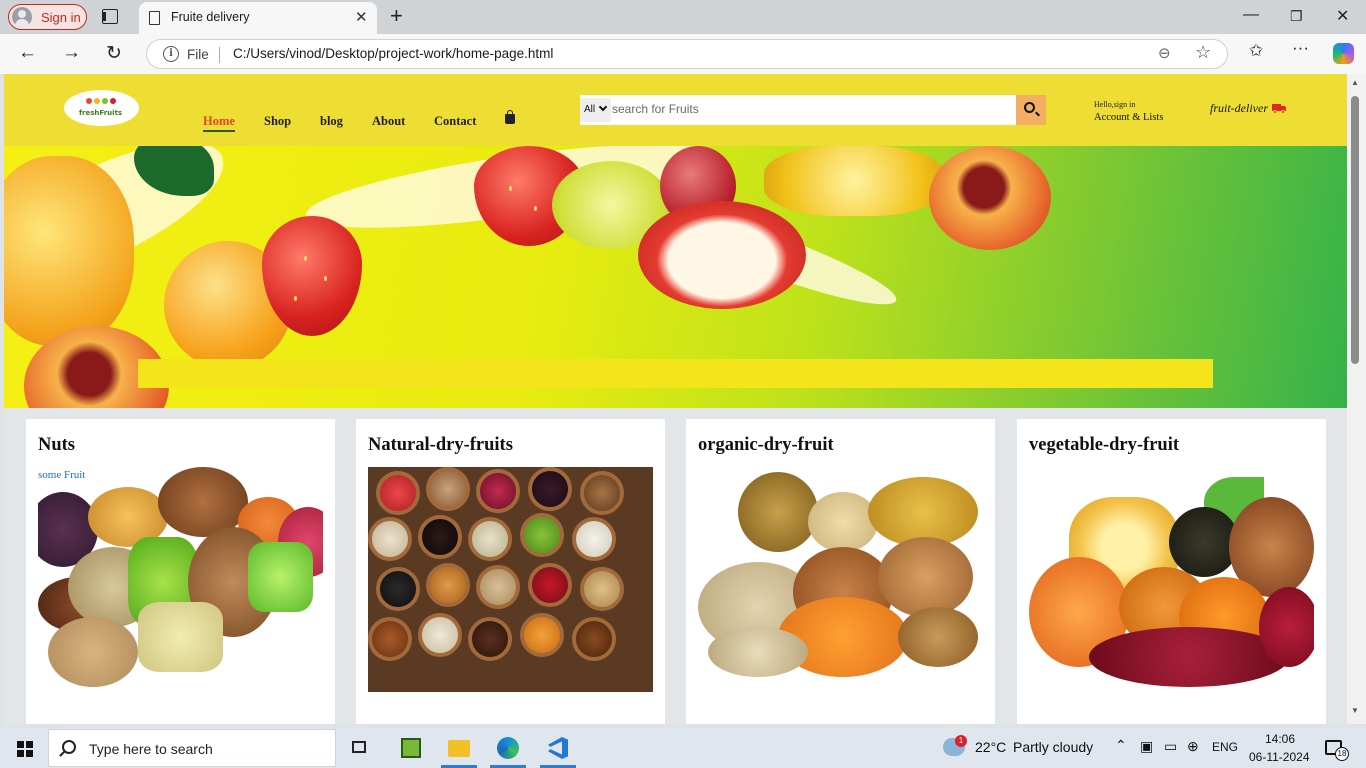 The width and height of the screenshot is (1366, 768). Describe the element at coordinates (1300, 48) in the screenshot. I see `more-menu-icon: ···` at that location.